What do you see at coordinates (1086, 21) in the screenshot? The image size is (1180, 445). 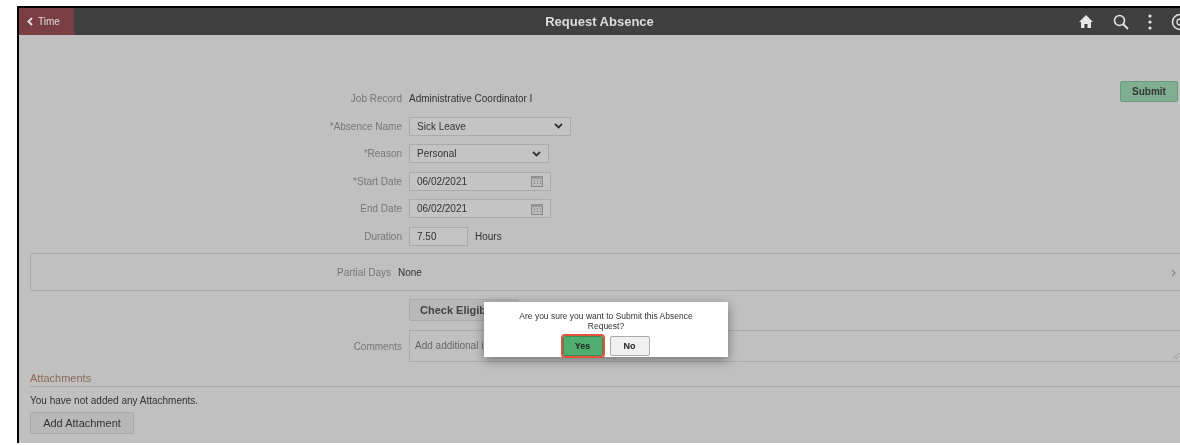 I see `home-icon` at bounding box center [1086, 21].